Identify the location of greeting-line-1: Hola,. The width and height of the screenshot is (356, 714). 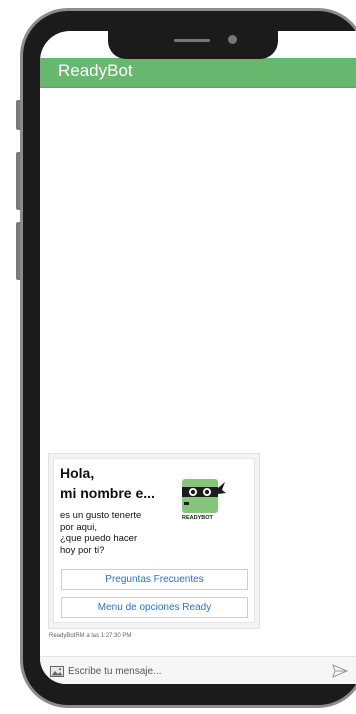
(77, 473).